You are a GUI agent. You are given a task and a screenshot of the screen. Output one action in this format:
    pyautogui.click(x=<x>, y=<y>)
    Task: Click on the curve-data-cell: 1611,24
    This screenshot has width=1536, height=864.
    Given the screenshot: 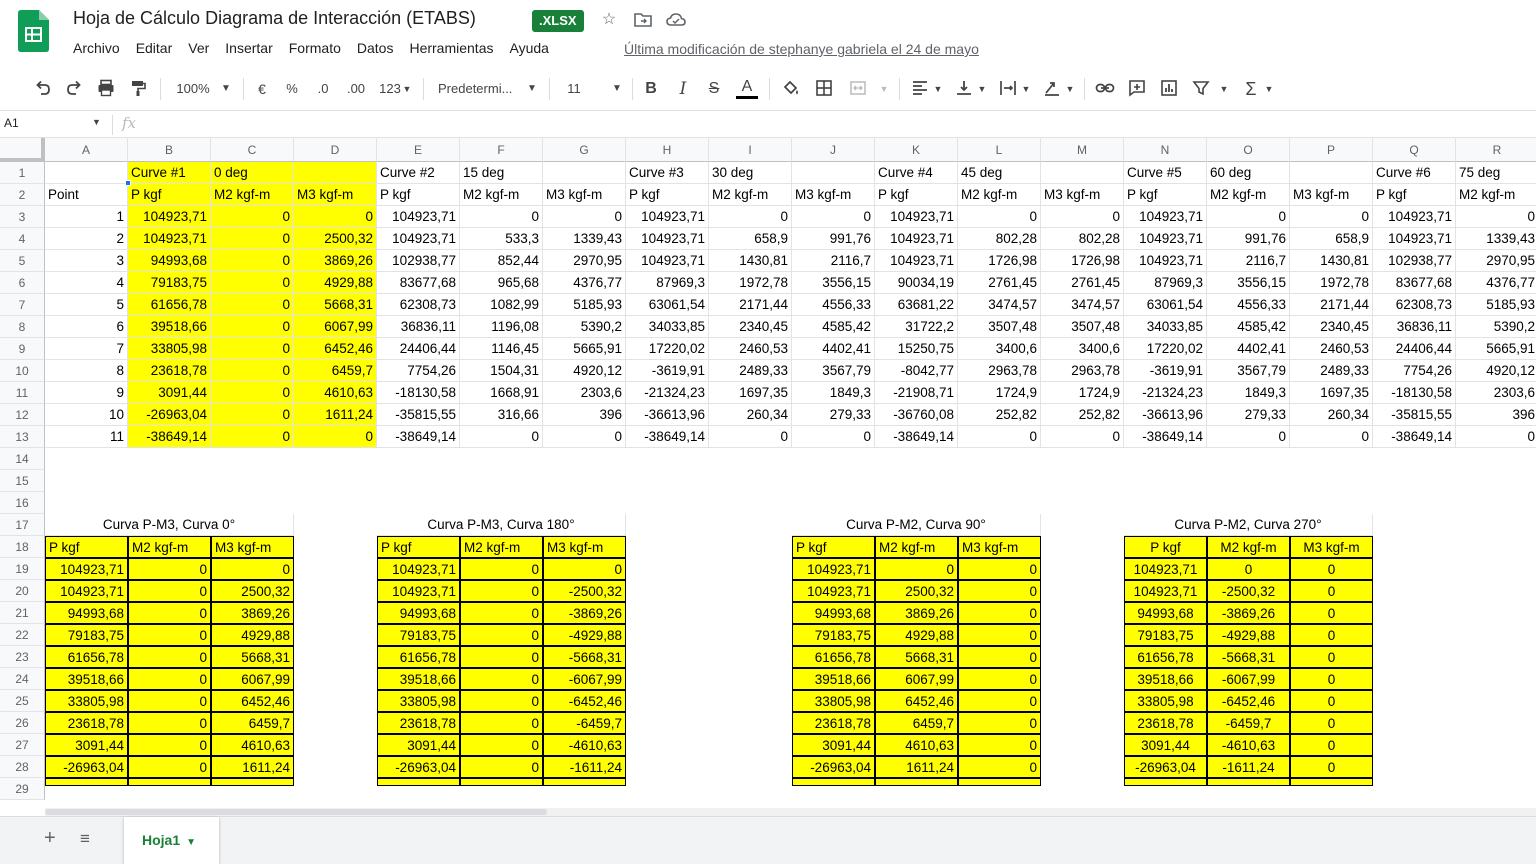 What is the action you would take?
    pyautogui.click(x=916, y=767)
    